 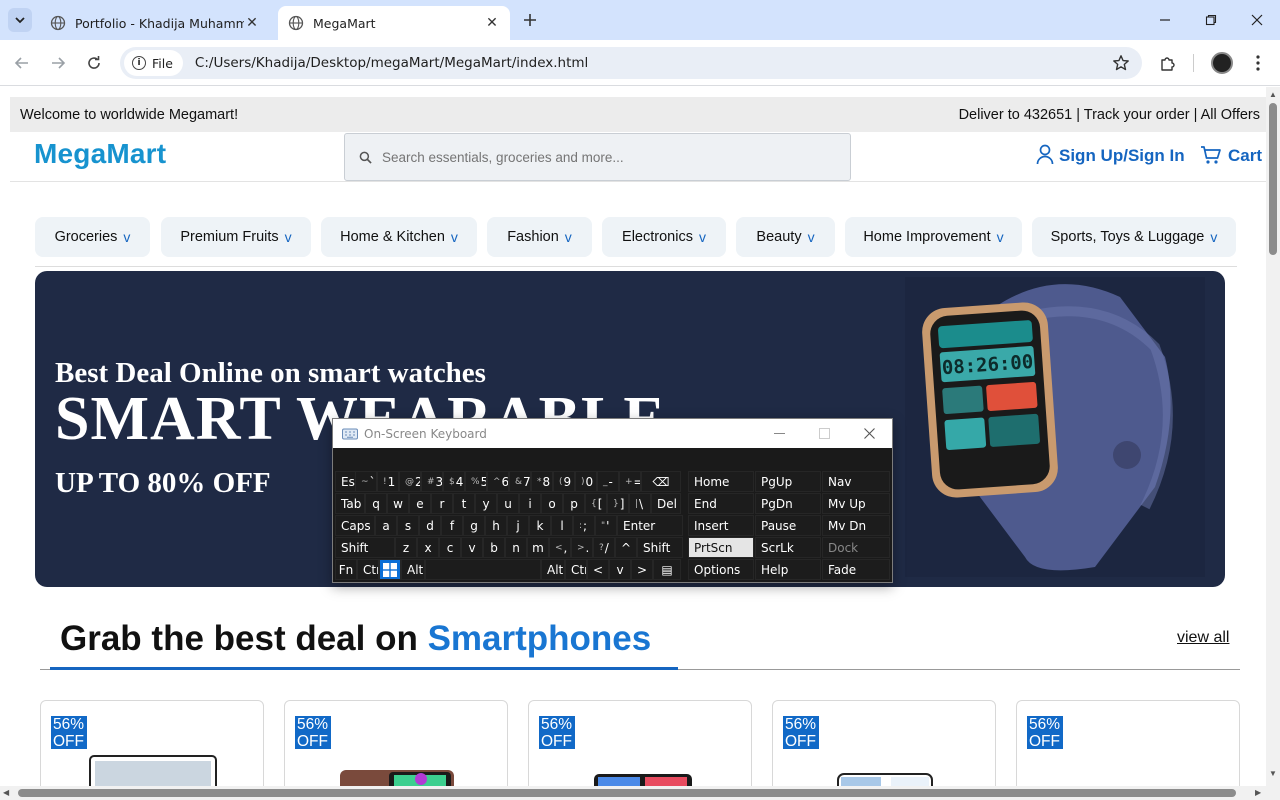 What do you see at coordinates (661, 481) in the screenshot?
I see `osk-key: ⌫` at bounding box center [661, 481].